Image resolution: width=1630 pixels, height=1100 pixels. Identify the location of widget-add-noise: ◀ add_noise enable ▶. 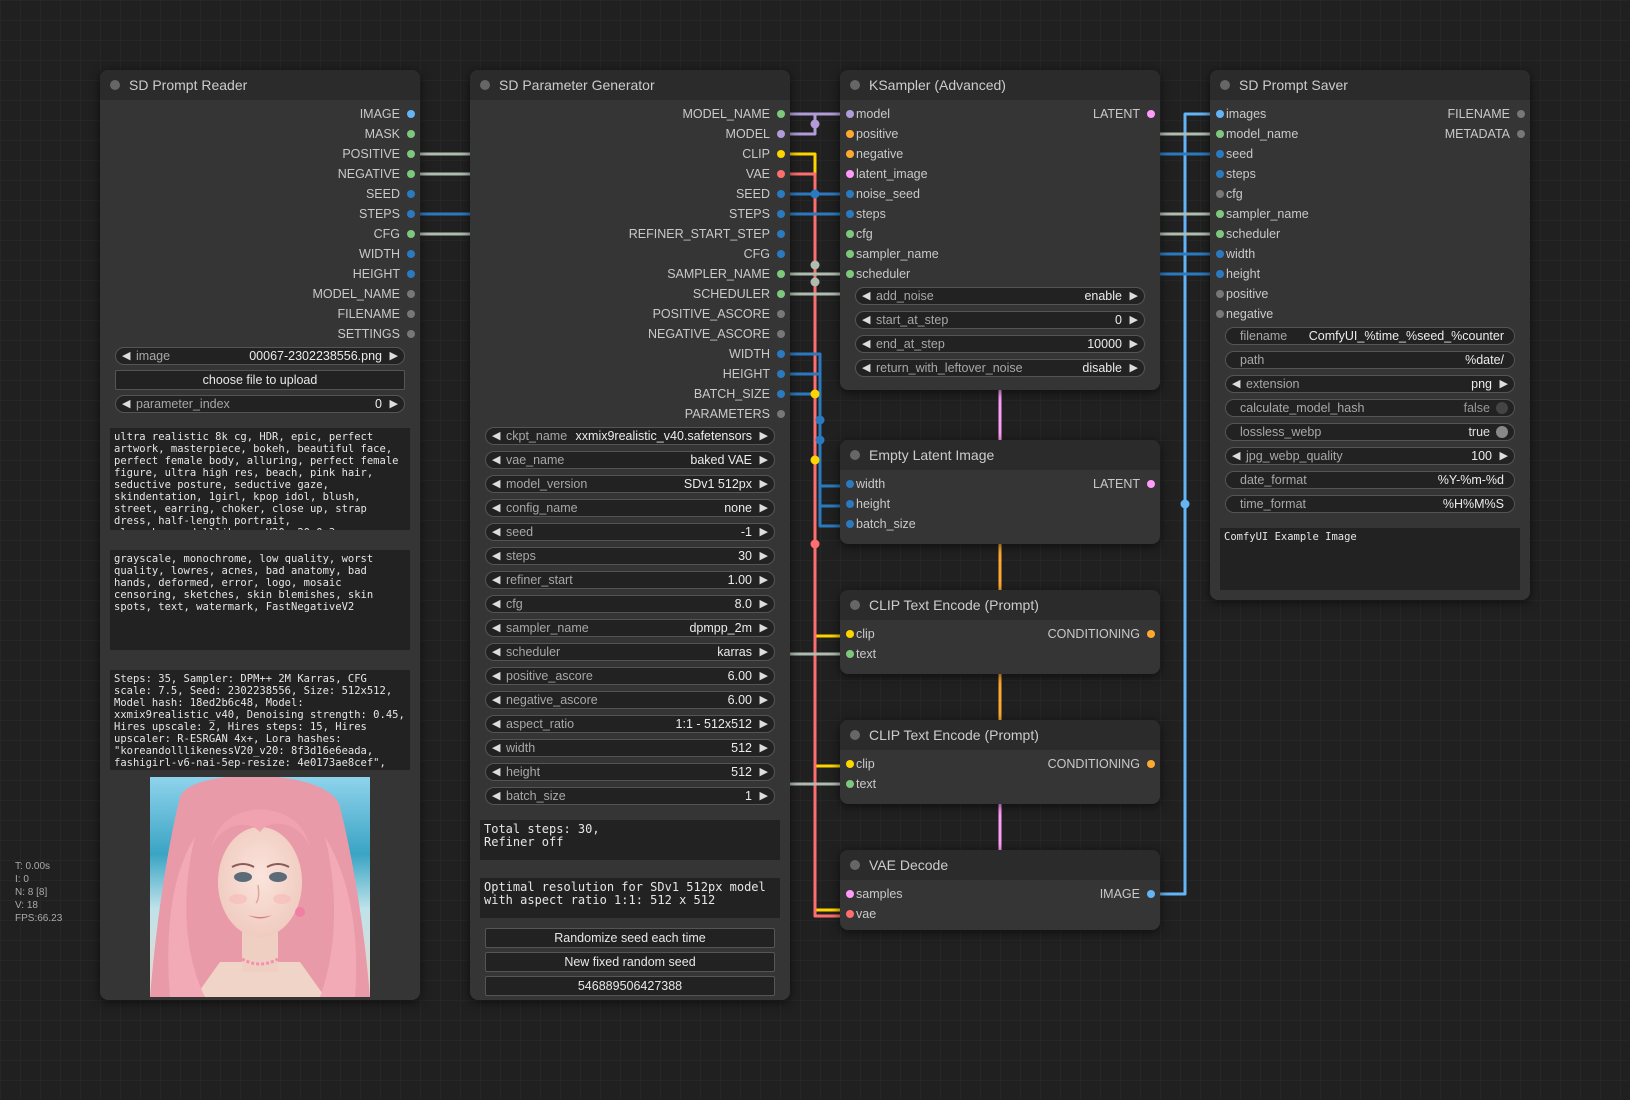
(1000, 296).